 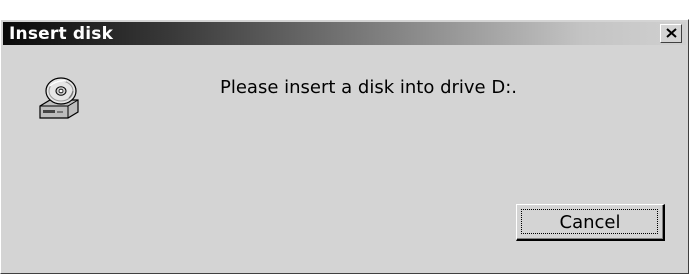 I want to click on dialog-titlebar: Insert disk, so click(x=344, y=33).